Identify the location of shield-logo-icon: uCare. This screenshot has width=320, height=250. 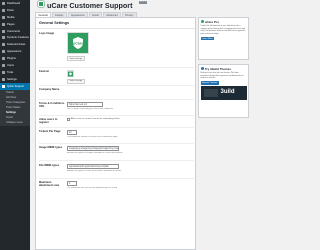
(78, 43).